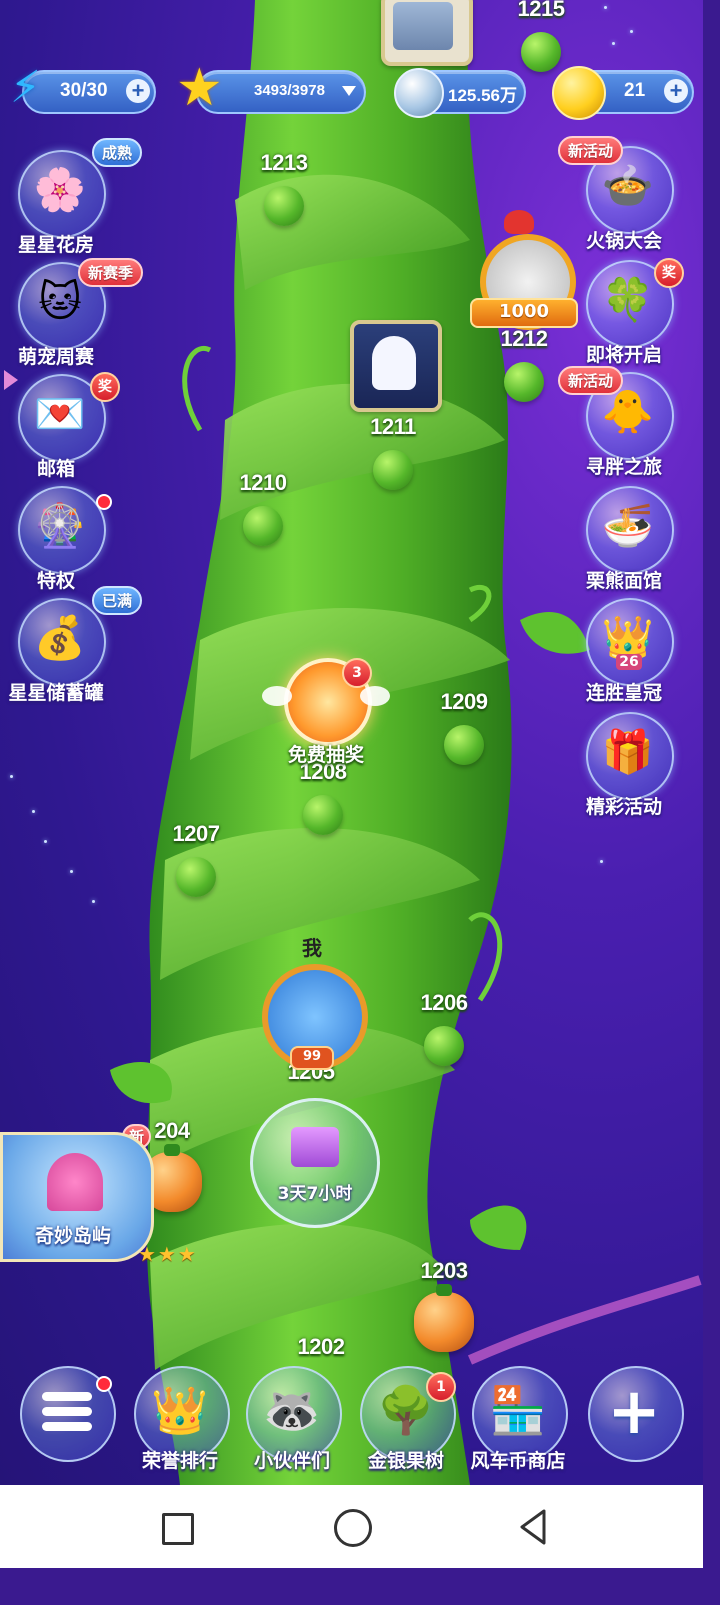 This screenshot has width=720, height=1605. I want to click on friend-score: 1000, so click(524, 313).